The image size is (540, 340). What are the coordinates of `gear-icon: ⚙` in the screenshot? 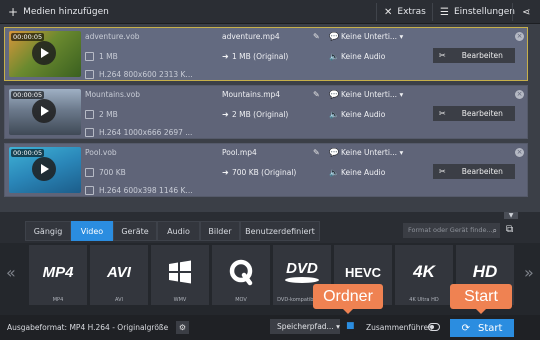 It's located at (182, 327).